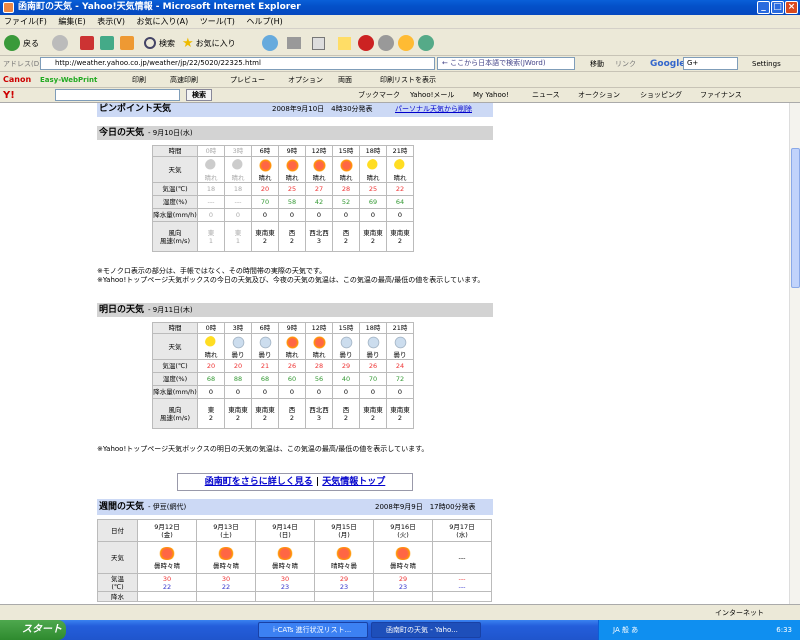  I want to click on detail-link: 函南町をさらに詳しく見る, so click(259, 482).